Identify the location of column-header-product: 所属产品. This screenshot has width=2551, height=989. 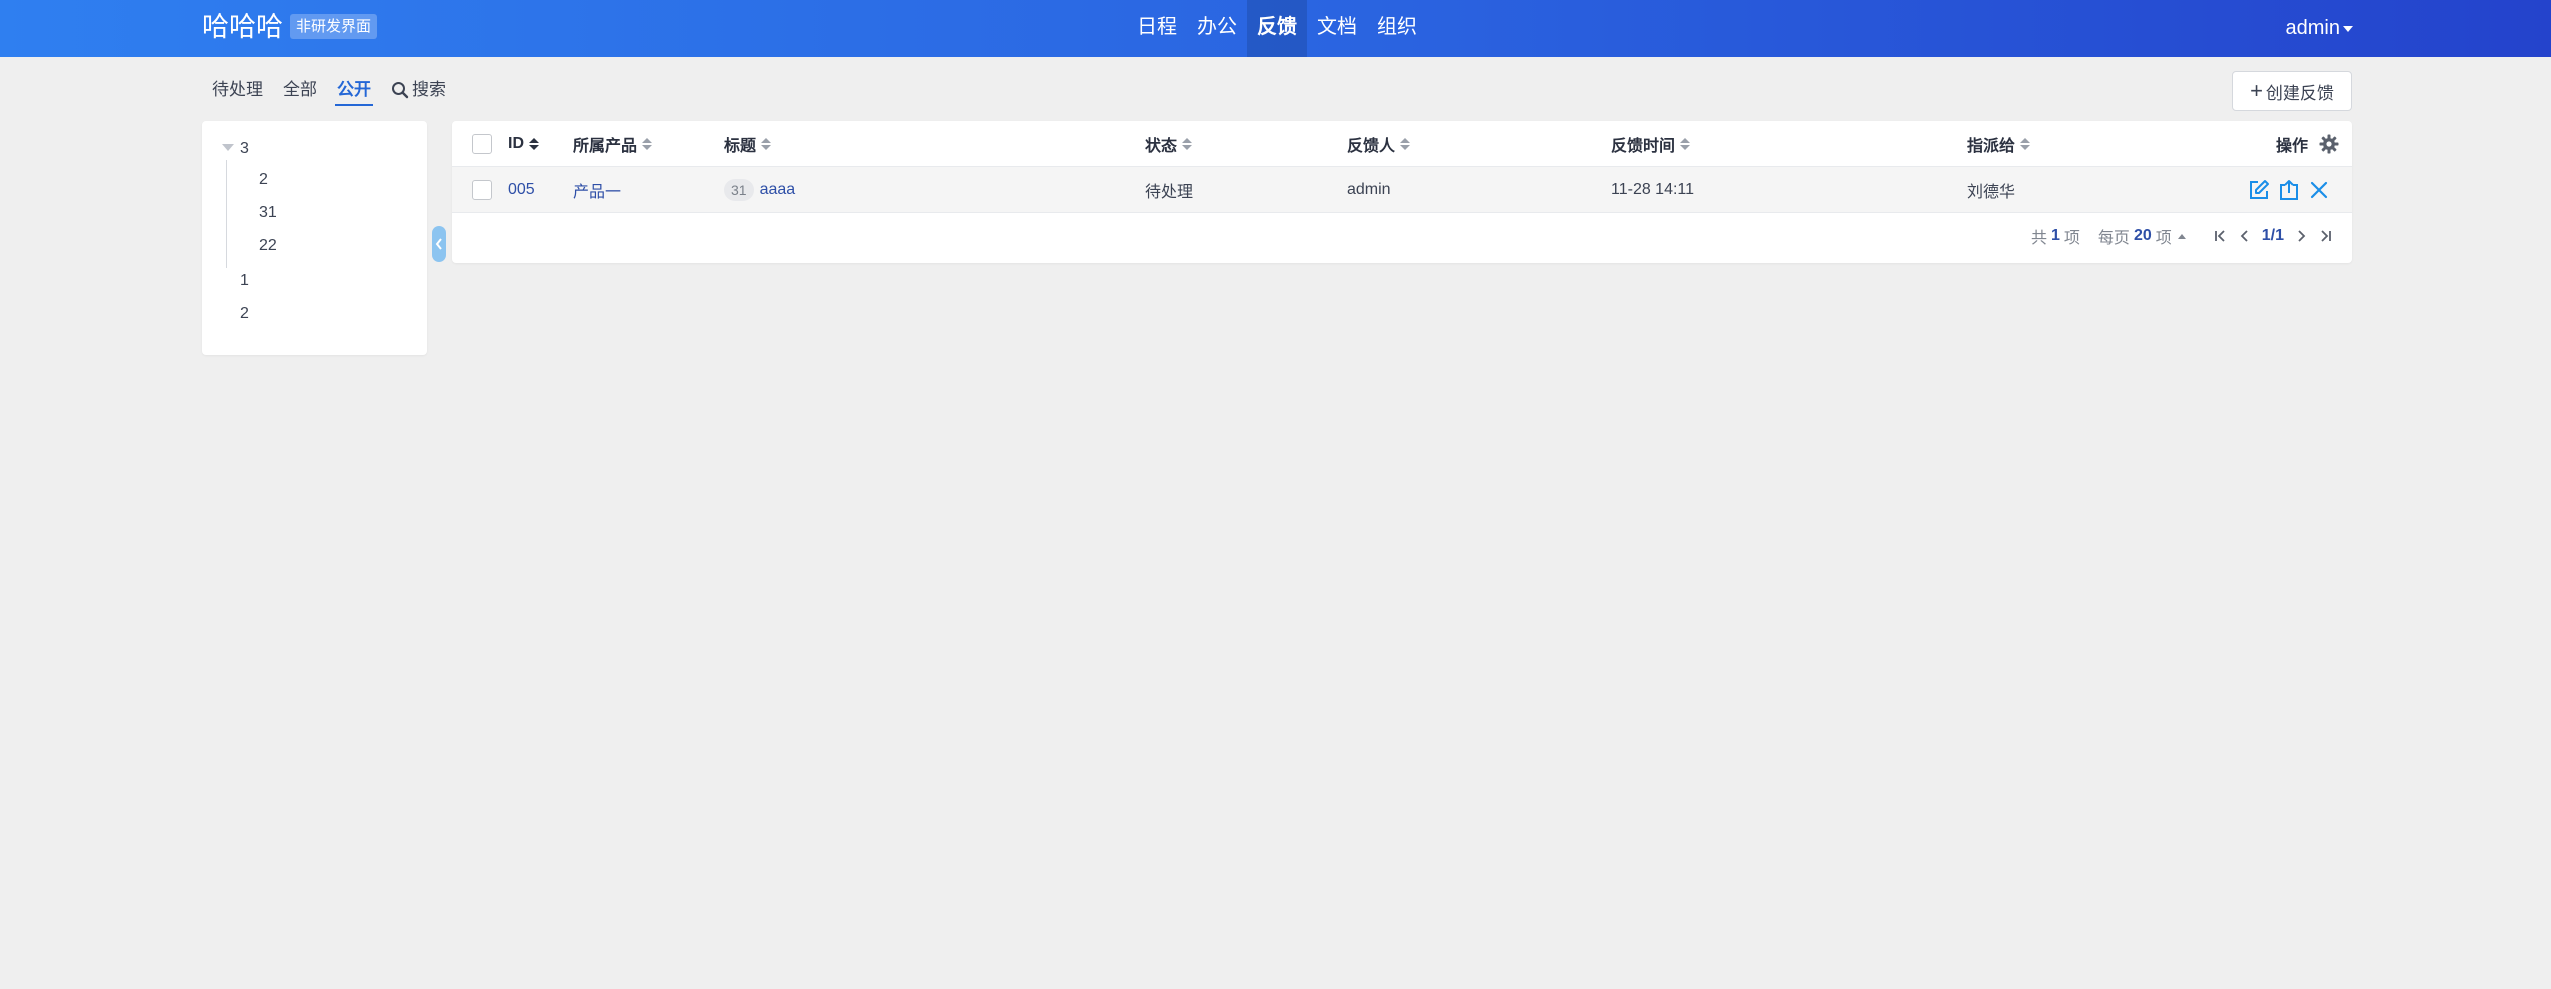
(613, 144).